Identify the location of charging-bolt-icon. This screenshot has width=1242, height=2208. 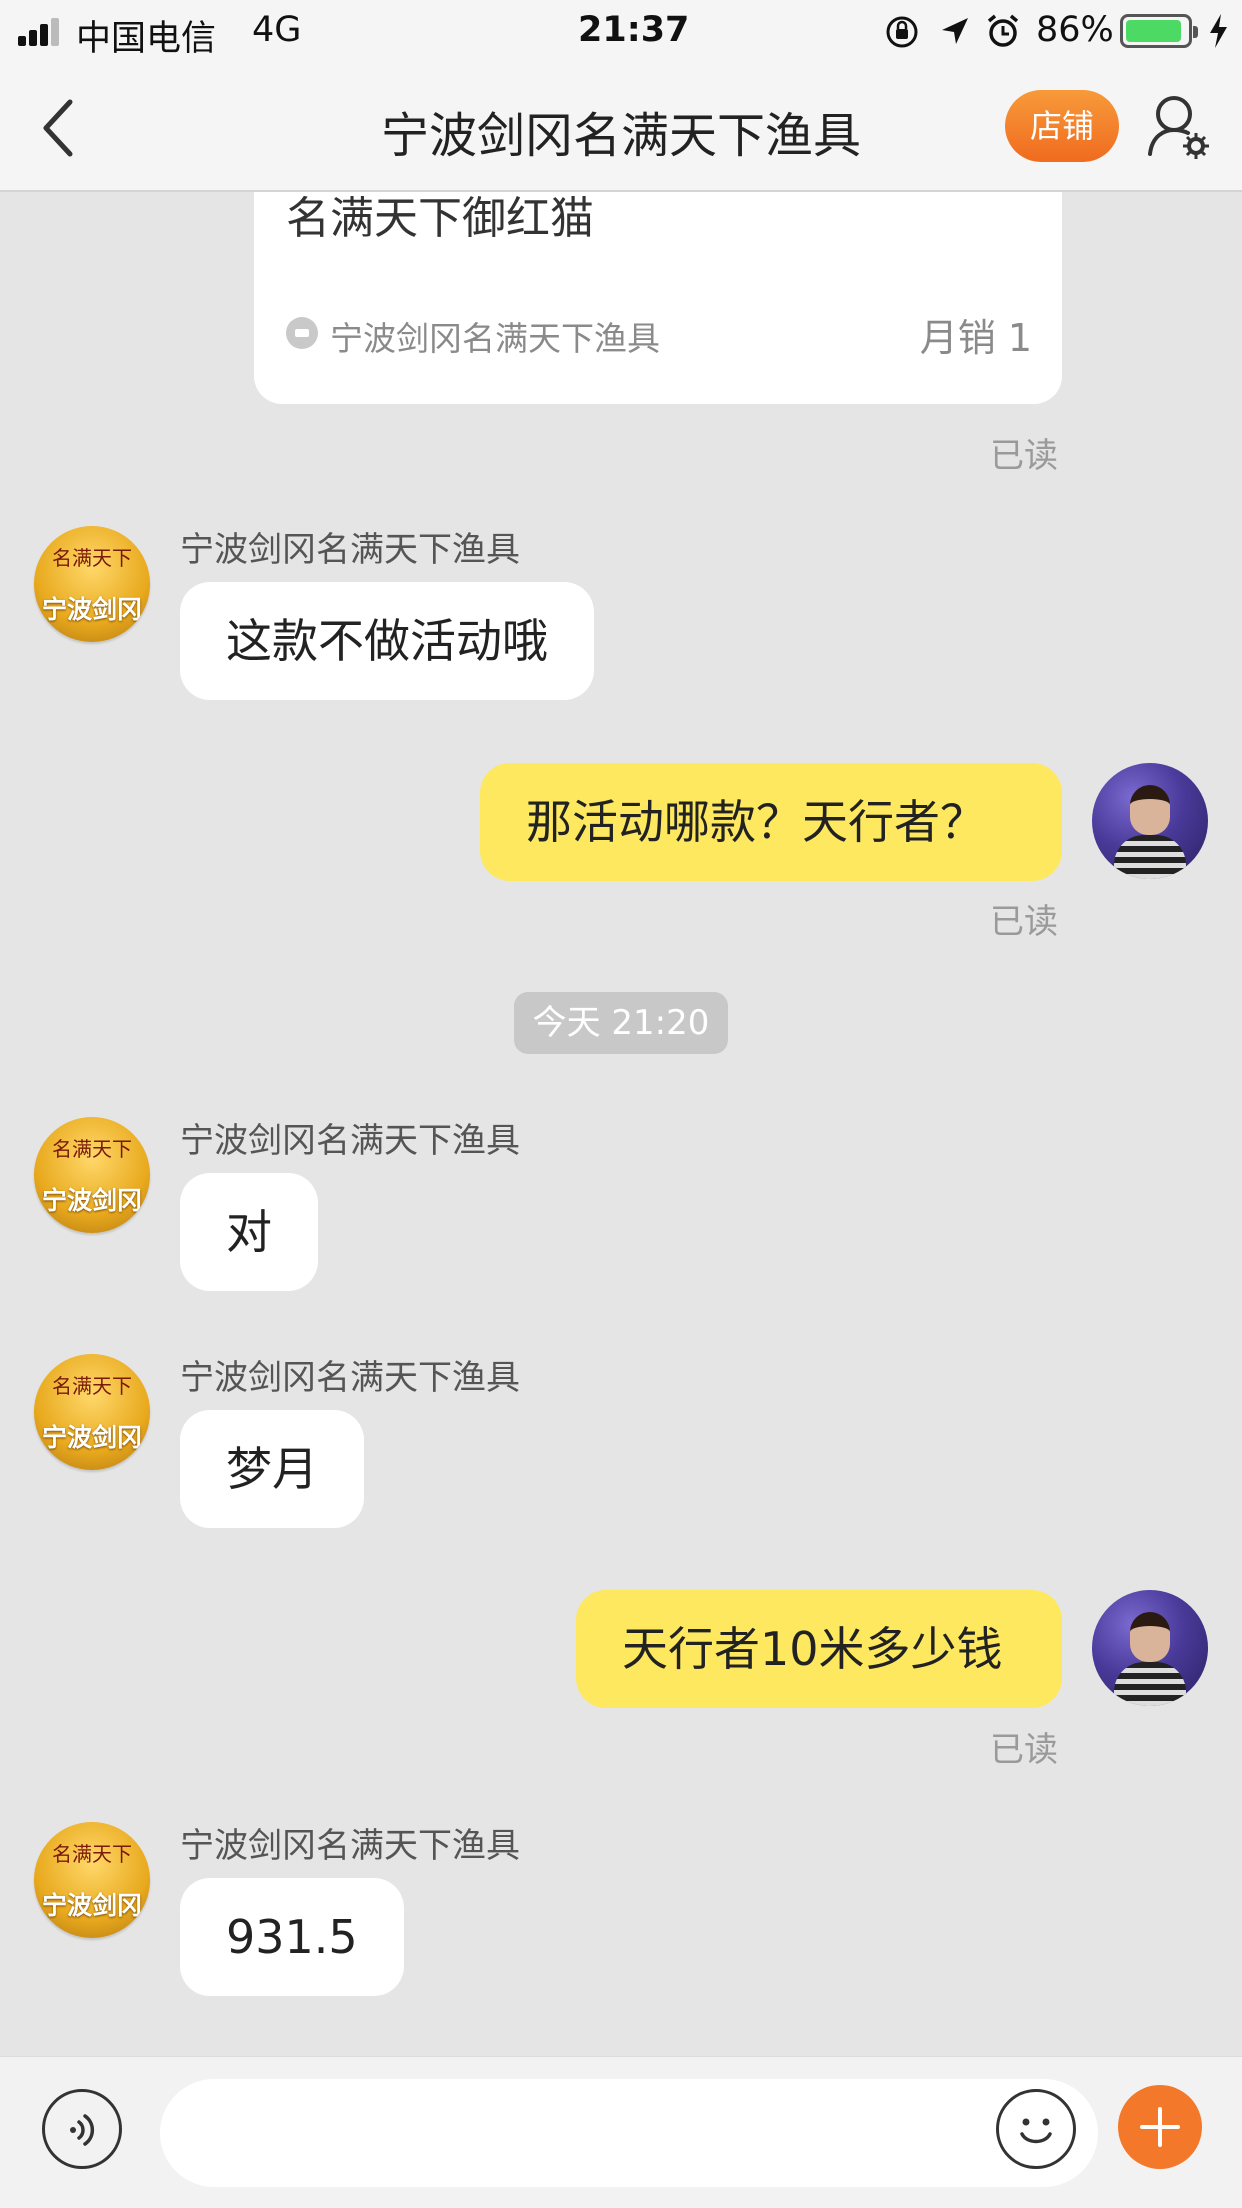
(1218, 31).